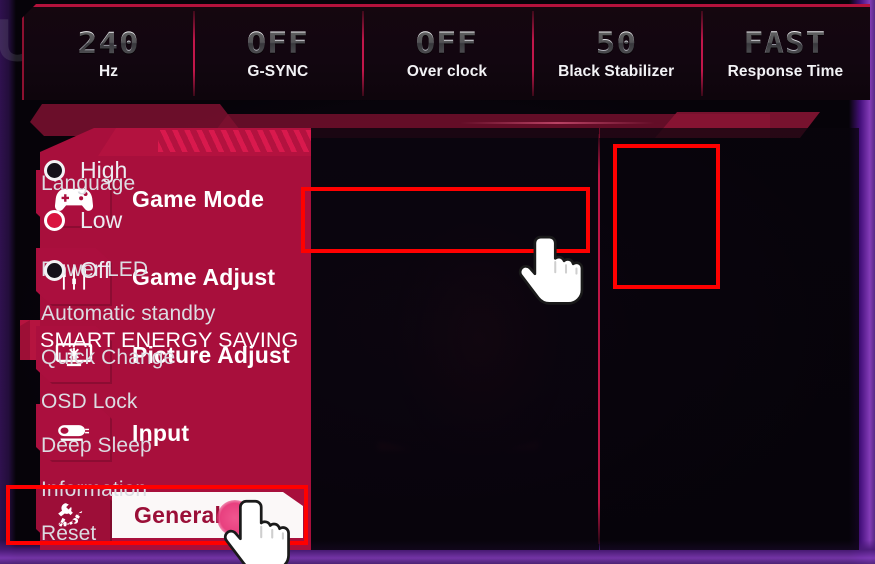 The width and height of the screenshot is (875, 564). Describe the element at coordinates (616, 43) in the screenshot. I see `stat-value: 50` at that location.